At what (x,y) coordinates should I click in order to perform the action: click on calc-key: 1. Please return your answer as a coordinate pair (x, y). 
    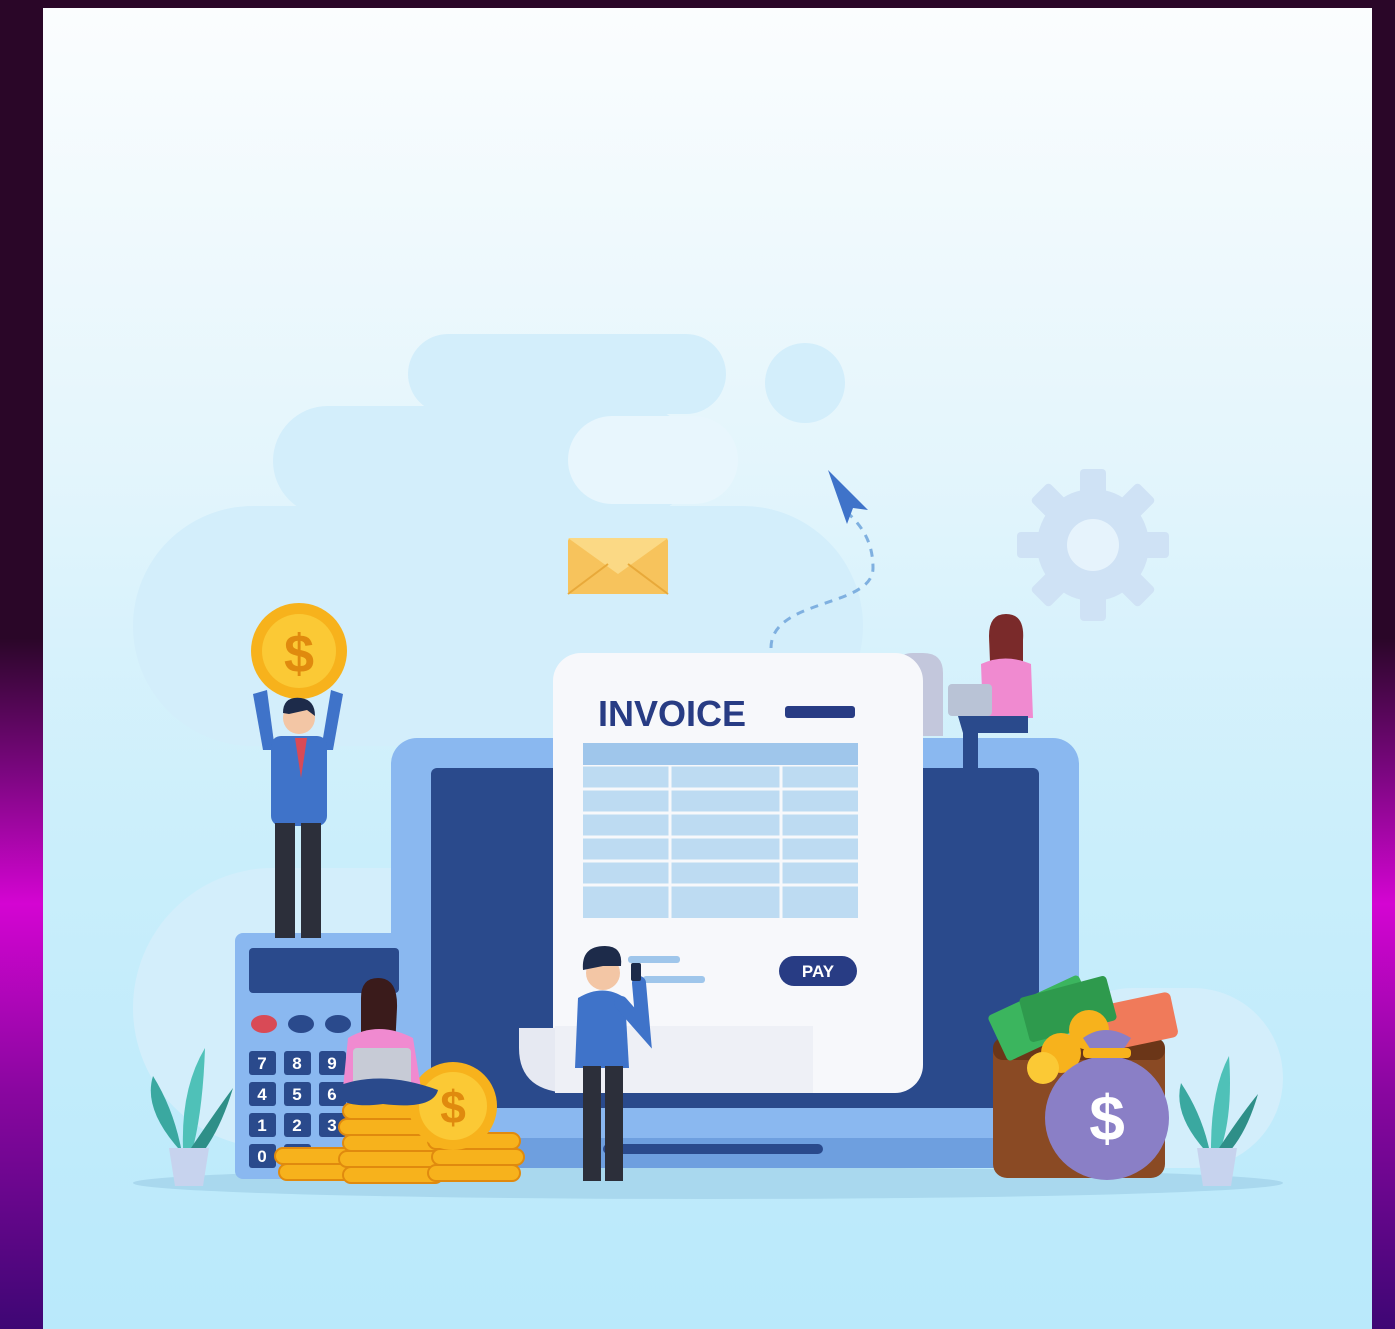
    Looking at the image, I should click on (261, 1125).